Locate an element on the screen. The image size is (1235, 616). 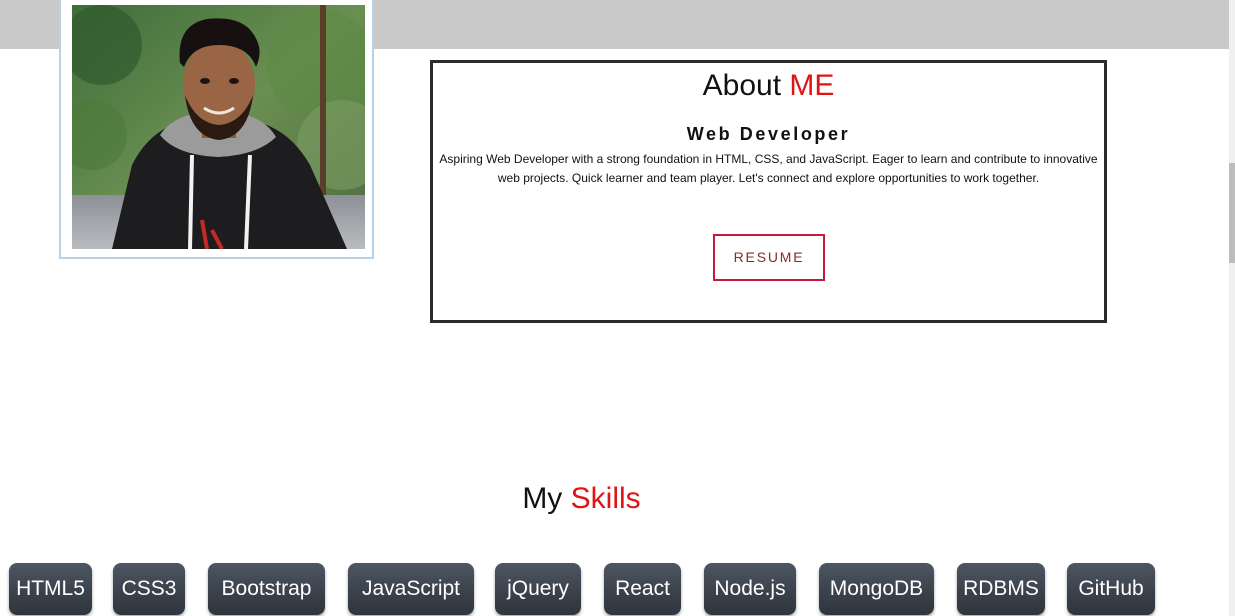
profile-photo is located at coordinates (218, 127).